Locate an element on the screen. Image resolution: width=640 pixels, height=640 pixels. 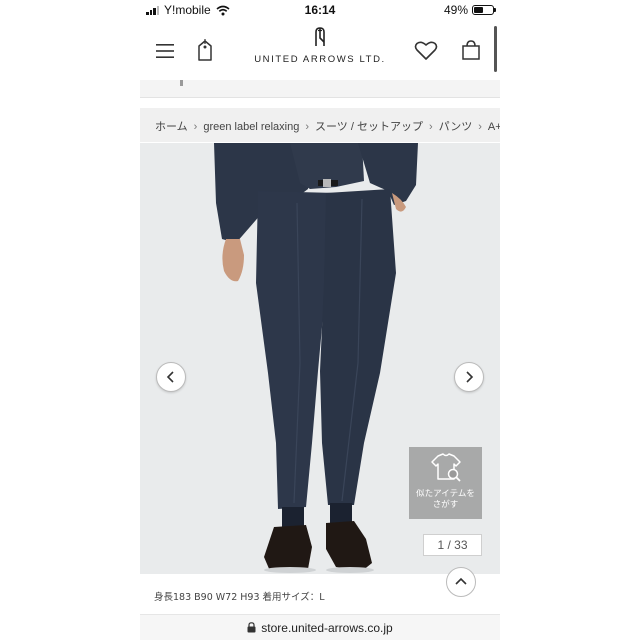
menu-button is located at coordinates (165, 51).